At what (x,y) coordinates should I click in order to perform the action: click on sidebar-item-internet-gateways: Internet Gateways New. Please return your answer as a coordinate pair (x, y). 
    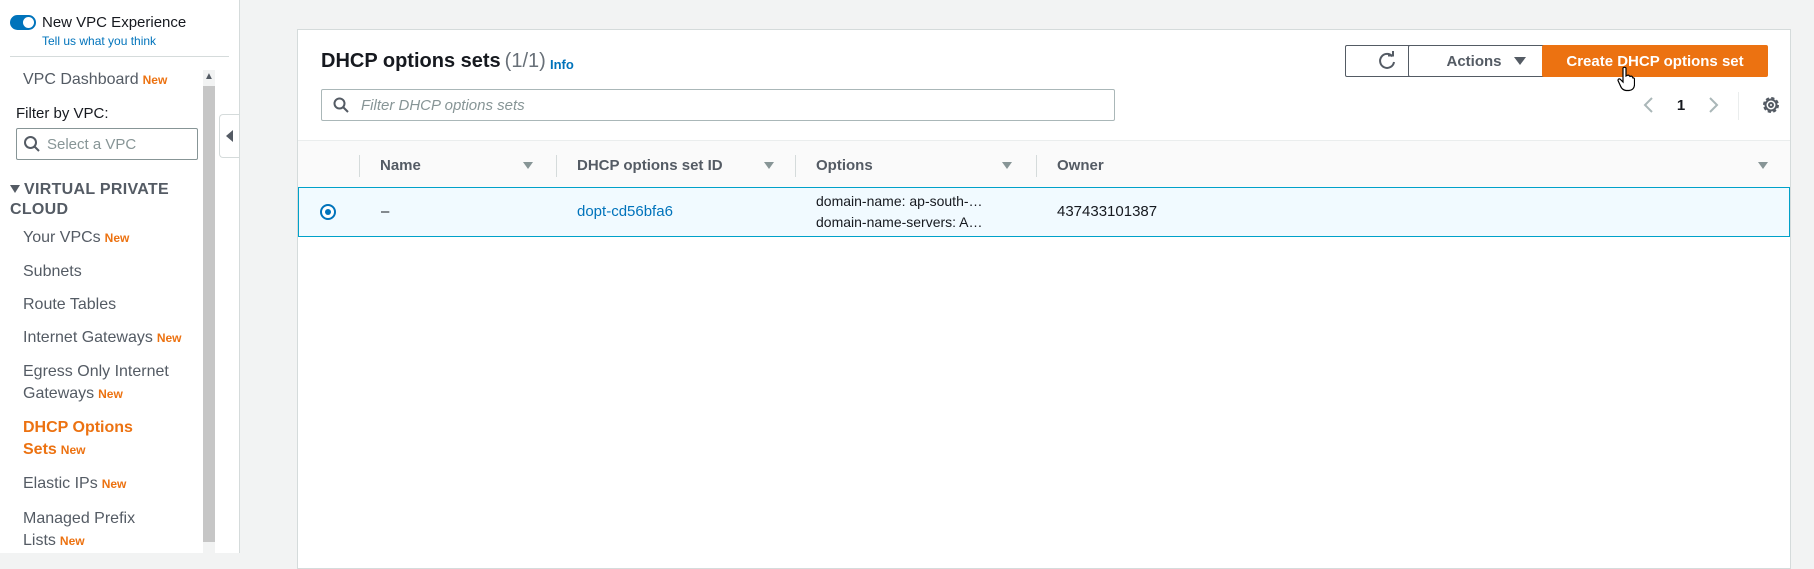
    Looking at the image, I should click on (102, 338).